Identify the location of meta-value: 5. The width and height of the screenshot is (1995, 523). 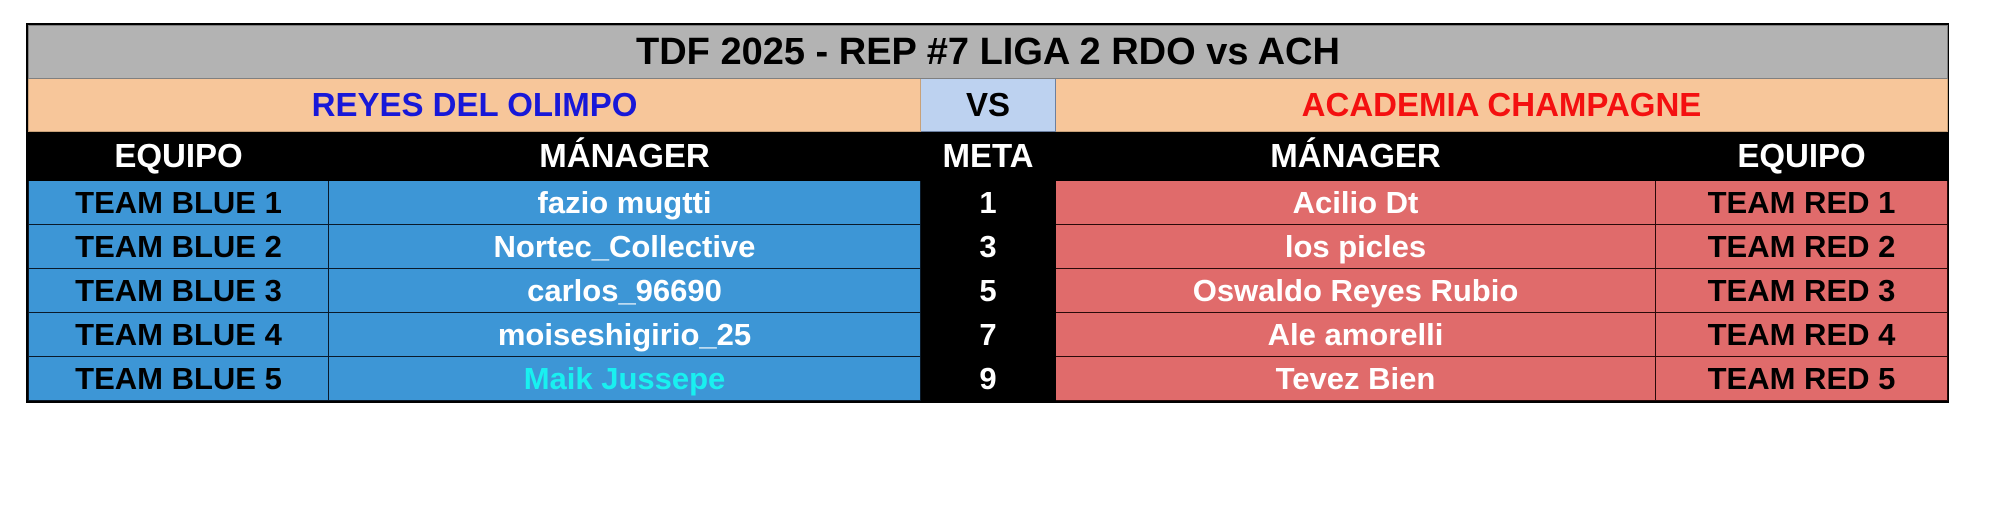
(988, 290).